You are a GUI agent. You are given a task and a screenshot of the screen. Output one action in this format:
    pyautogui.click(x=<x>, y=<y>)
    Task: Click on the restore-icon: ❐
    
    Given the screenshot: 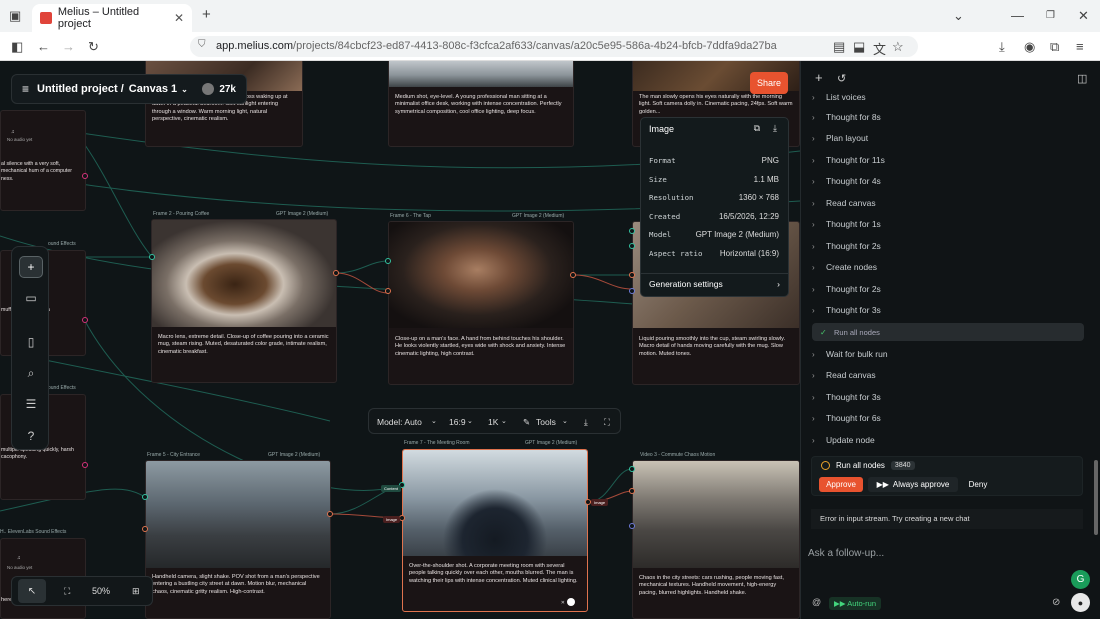 What is the action you would take?
    pyautogui.click(x=1050, y=15)
    